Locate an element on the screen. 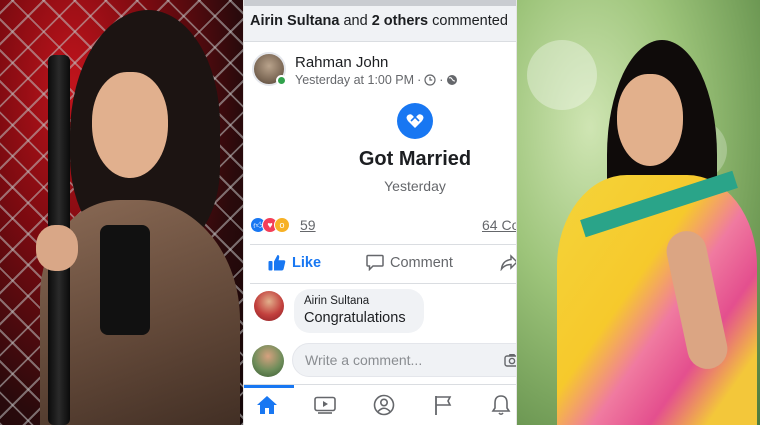 The image size is (760, 425). post-header: Rahman John Yesterday at 1:00 PM · · is located at coordinates (382, 74).